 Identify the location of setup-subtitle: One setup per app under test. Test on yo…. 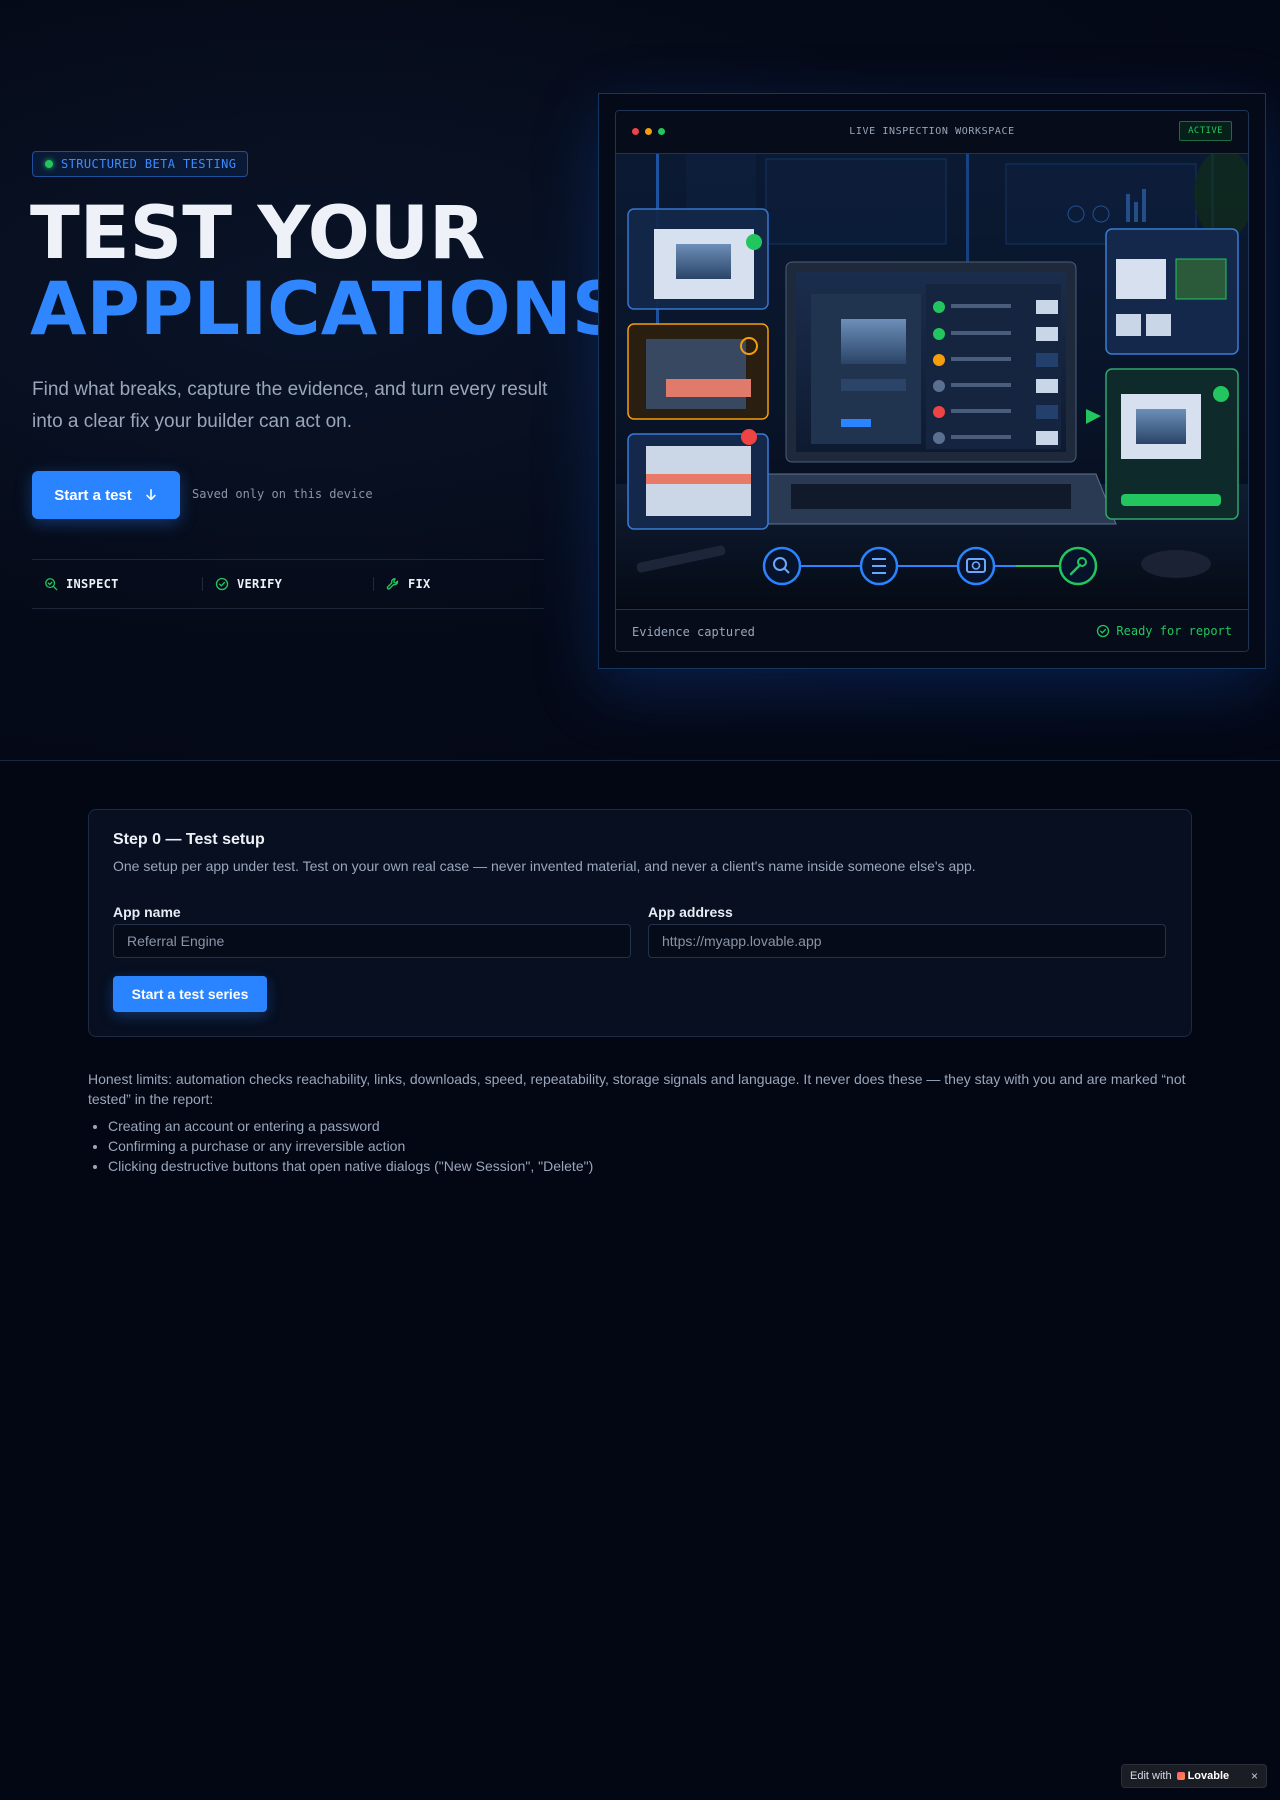
(544, 866).